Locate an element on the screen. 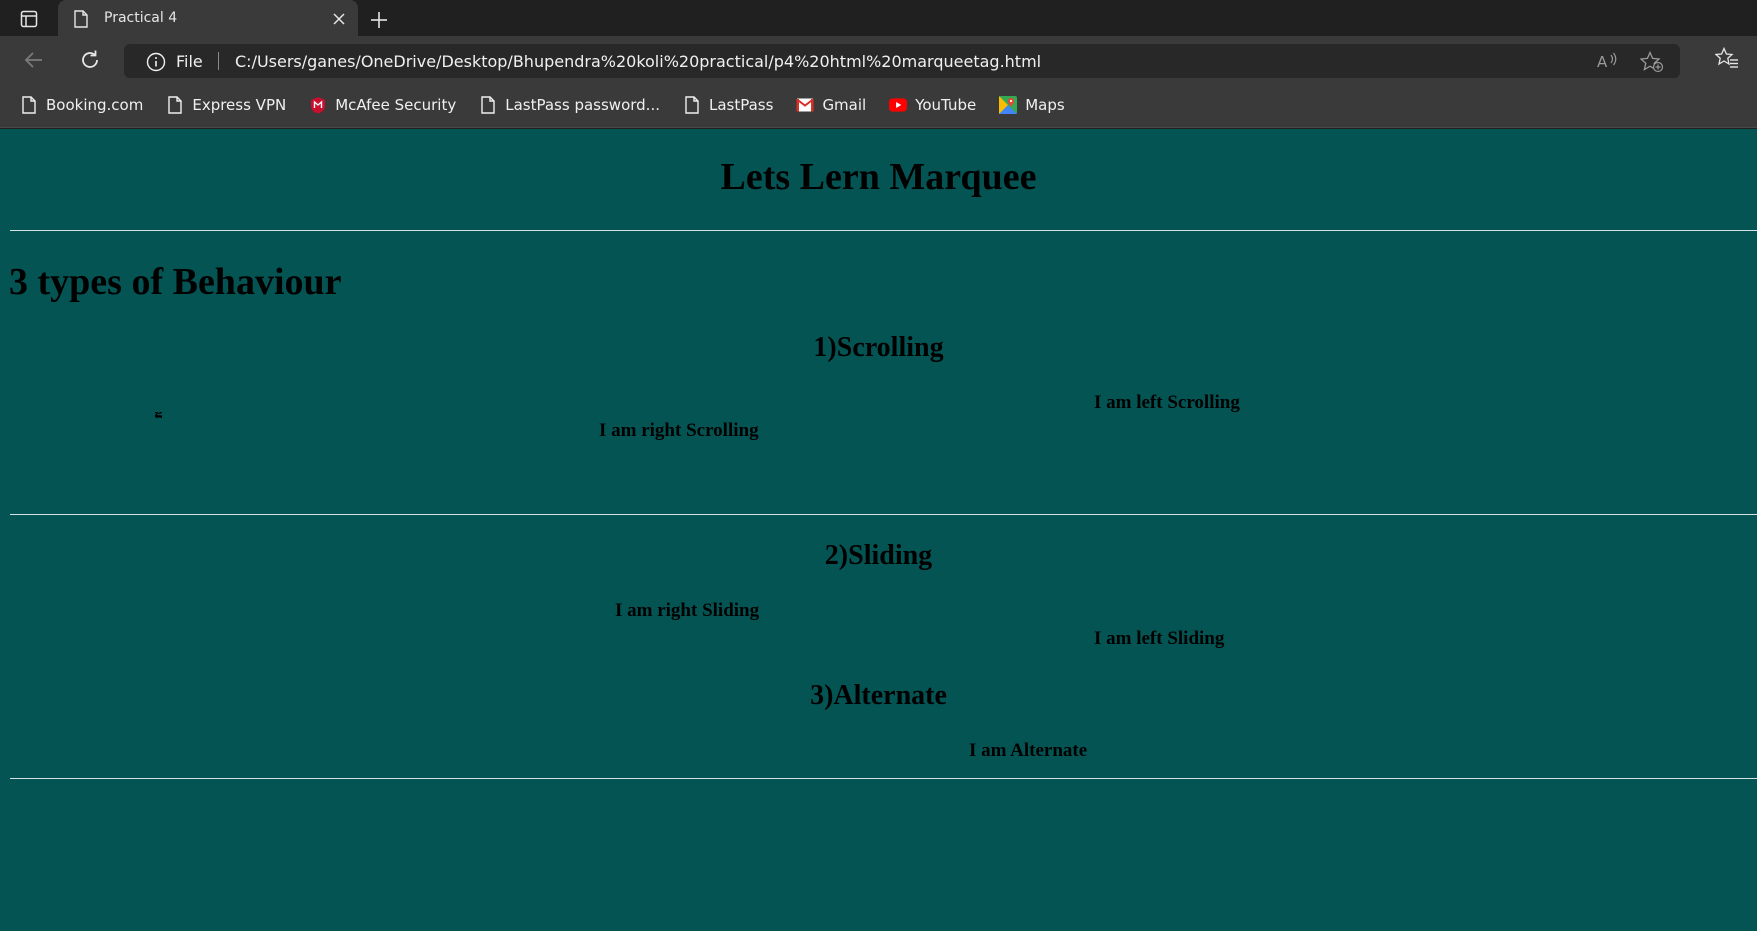  favorites-icon is located at coordinates (1726, 59).